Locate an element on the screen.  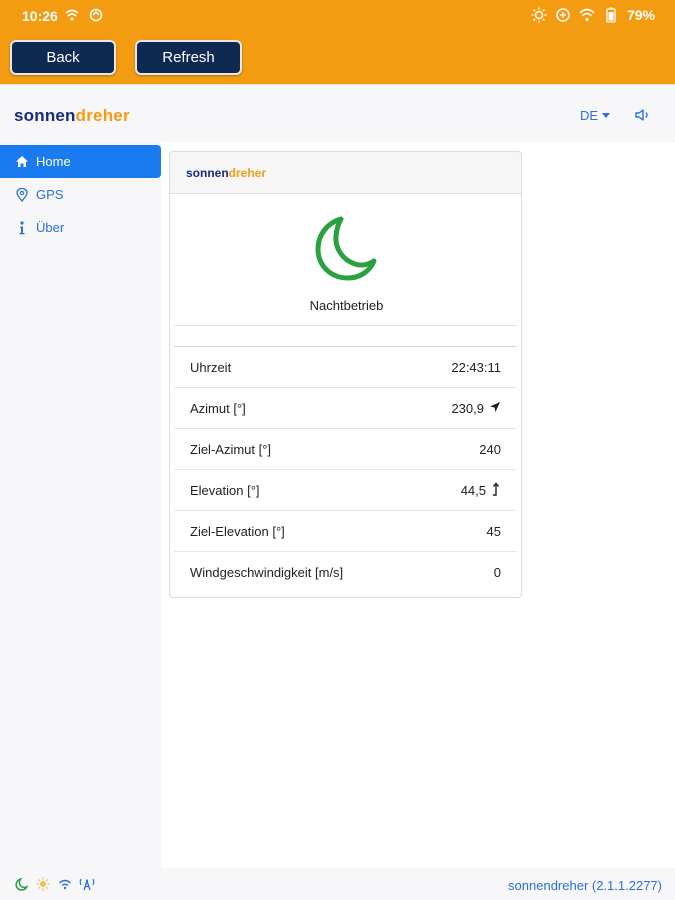
sync-icon is located at coordinates (96, 15).